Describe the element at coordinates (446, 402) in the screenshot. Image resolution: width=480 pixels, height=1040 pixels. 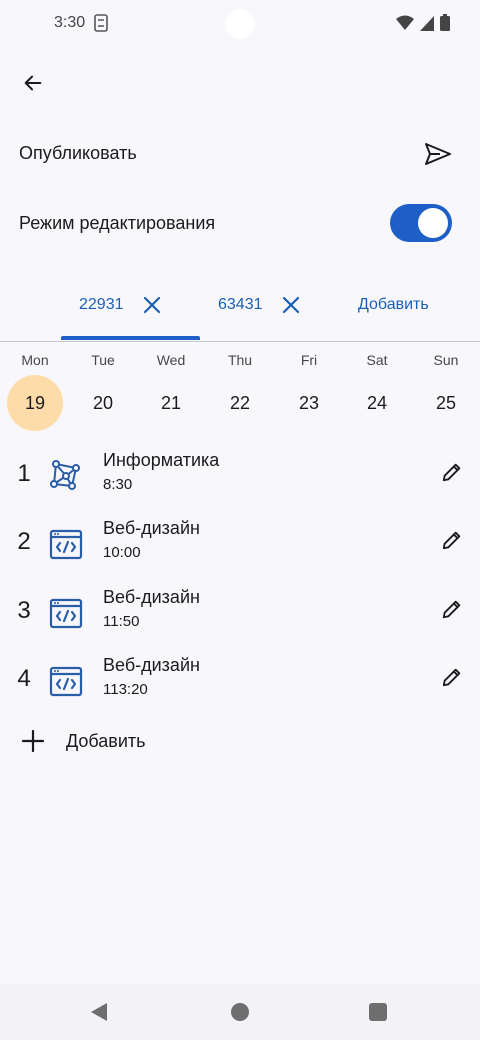
I see `day-number: 25` at that location.